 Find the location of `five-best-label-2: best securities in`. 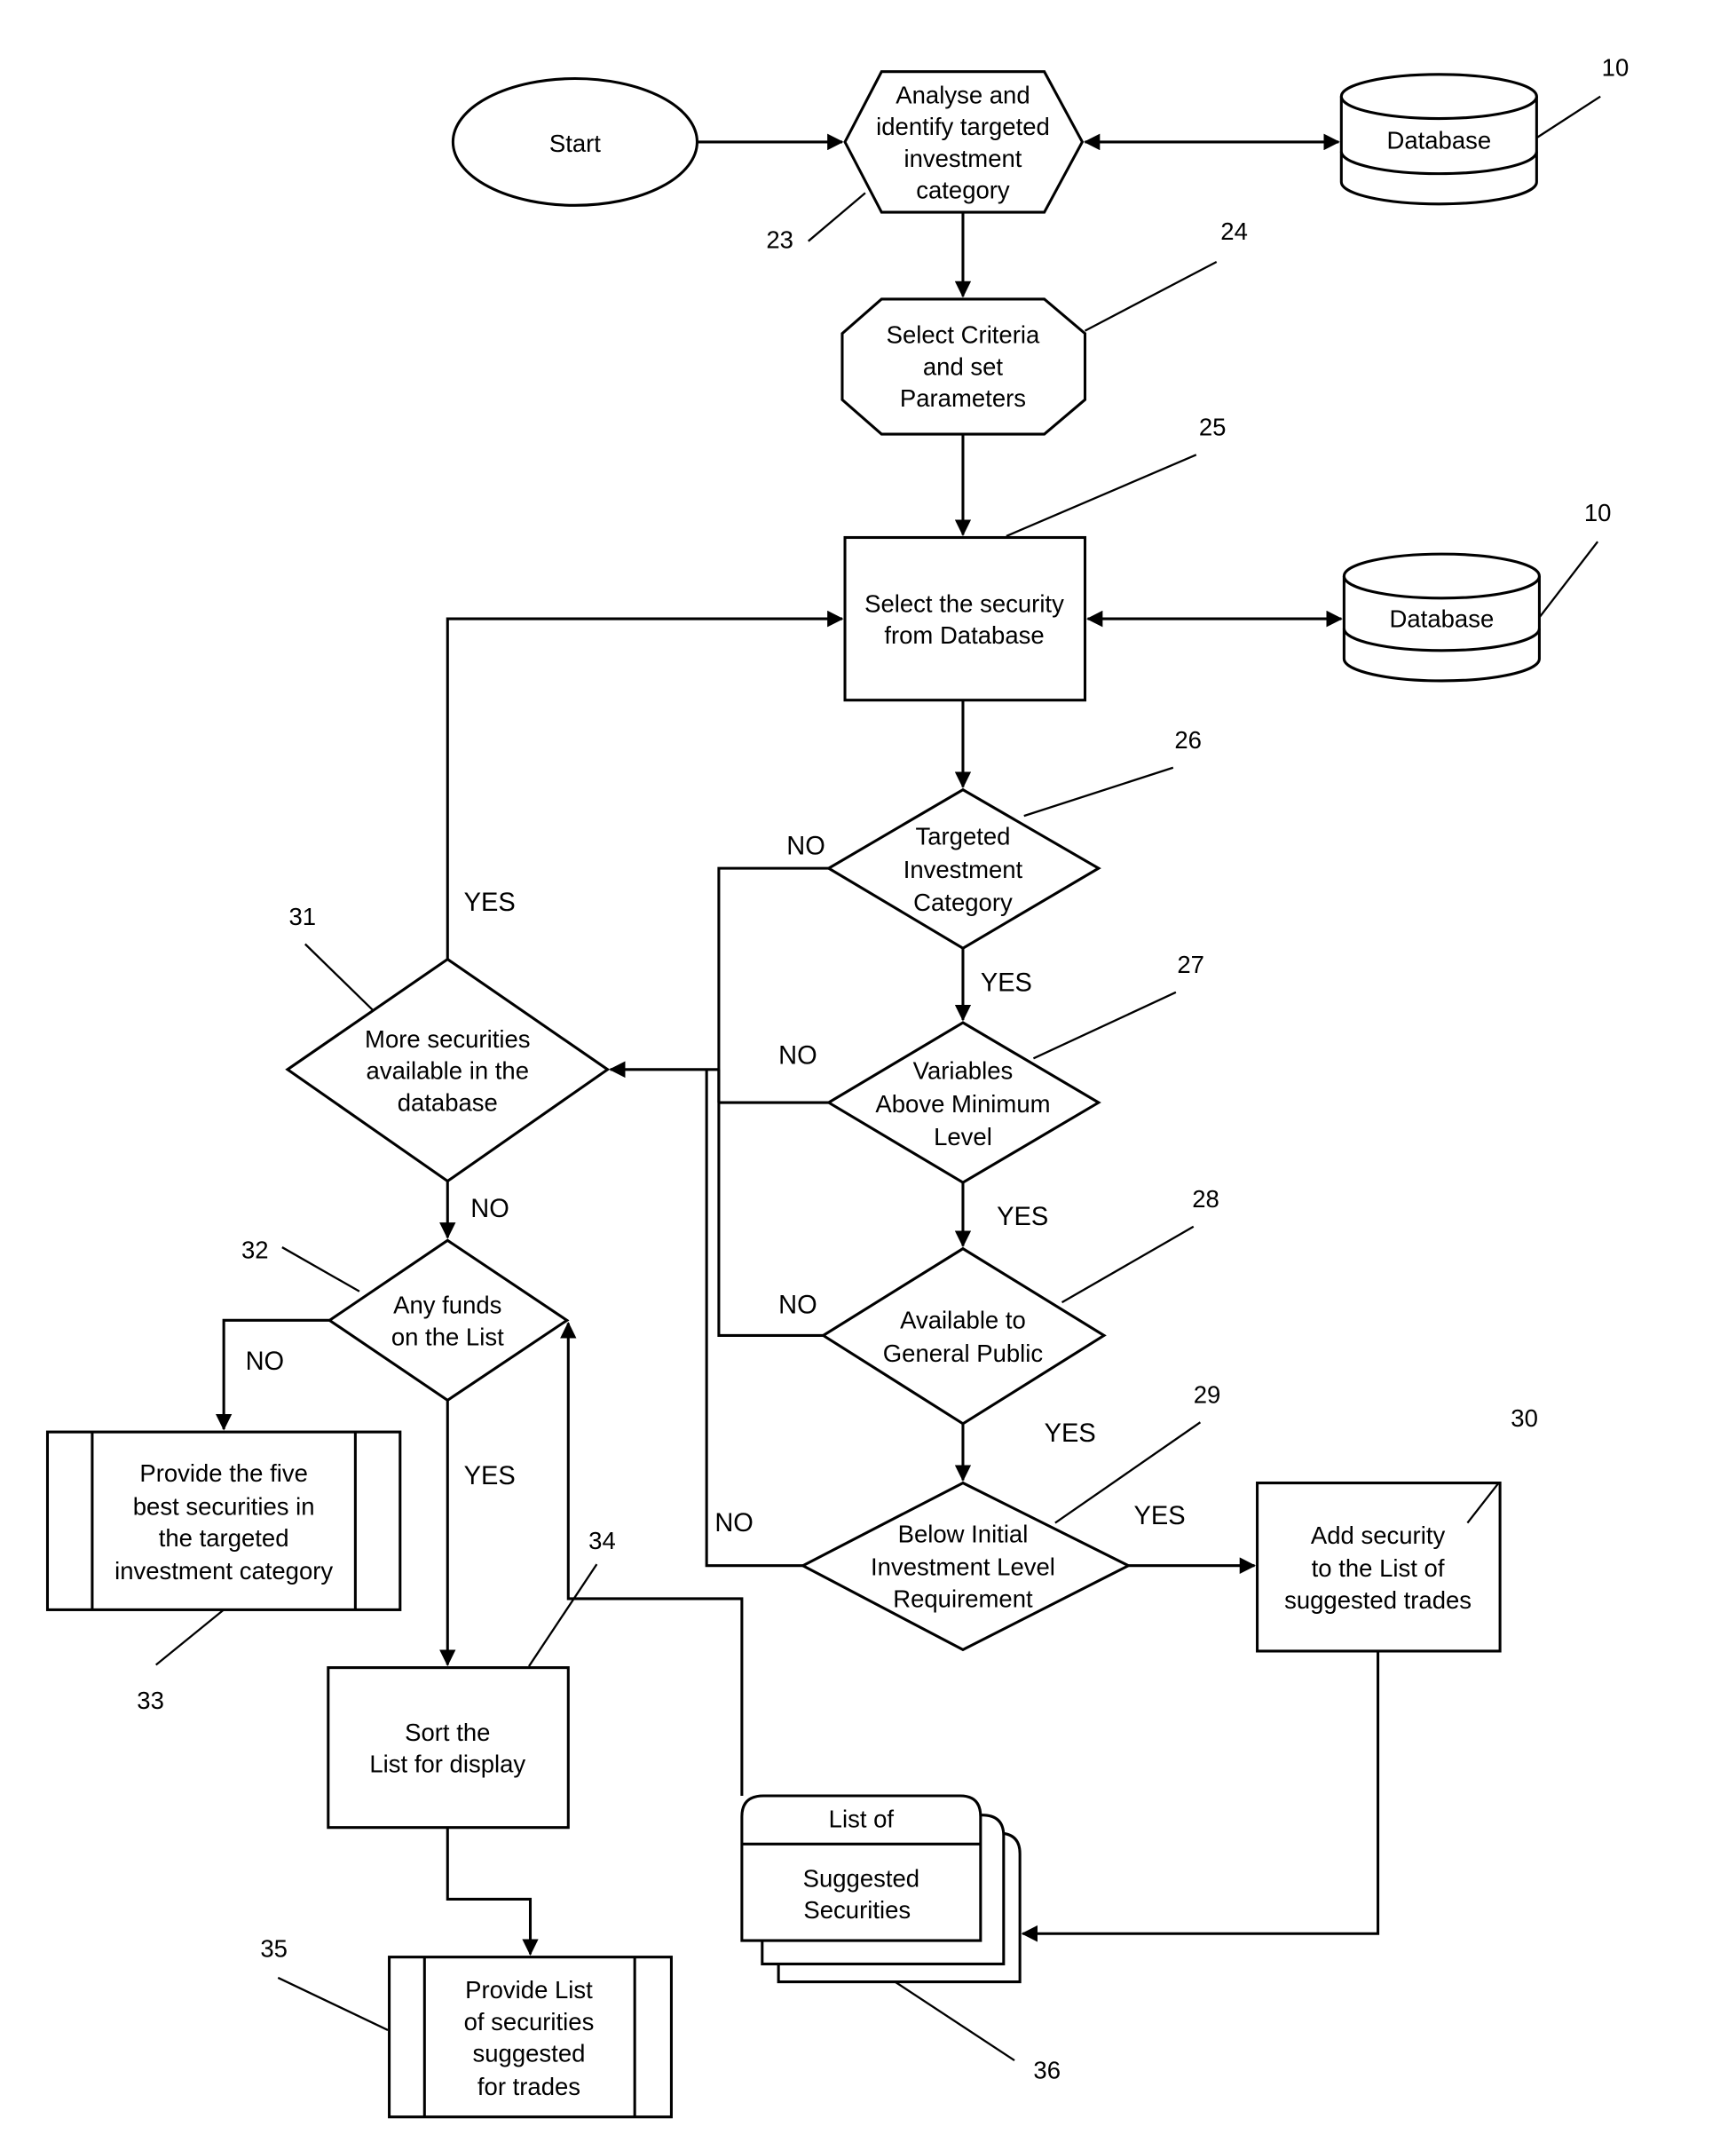

five-best-label-2: best securities in is located at coordinates (224, 1506).